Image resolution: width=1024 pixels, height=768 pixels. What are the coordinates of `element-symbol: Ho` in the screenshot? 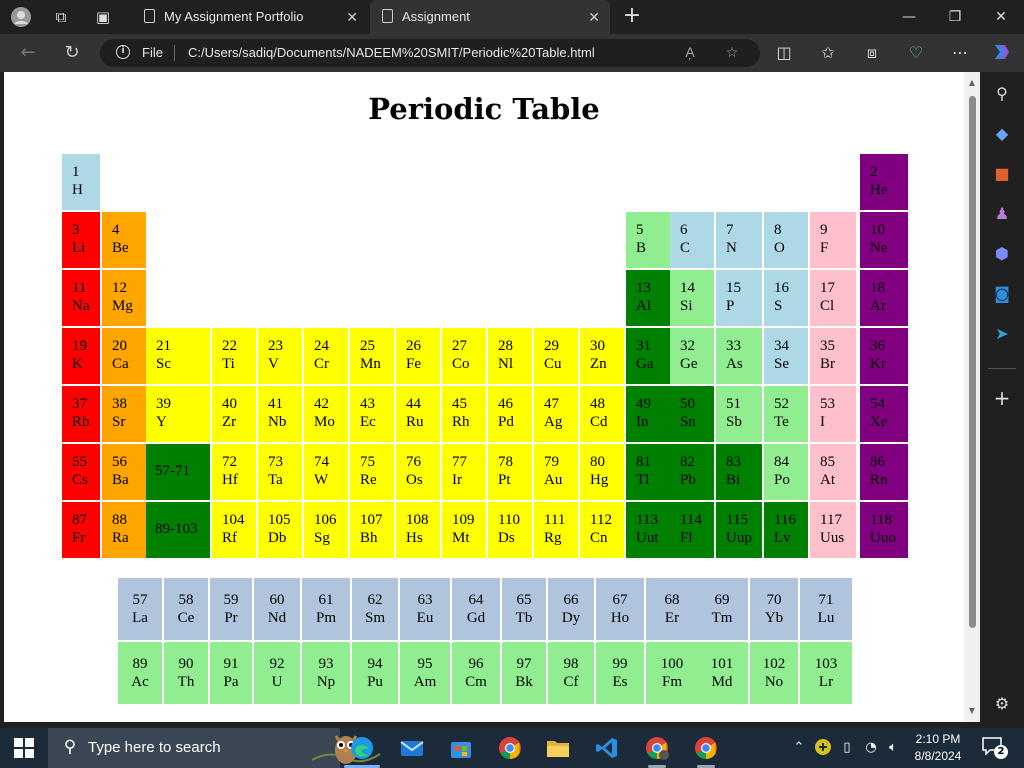 It's located at (620, 618).